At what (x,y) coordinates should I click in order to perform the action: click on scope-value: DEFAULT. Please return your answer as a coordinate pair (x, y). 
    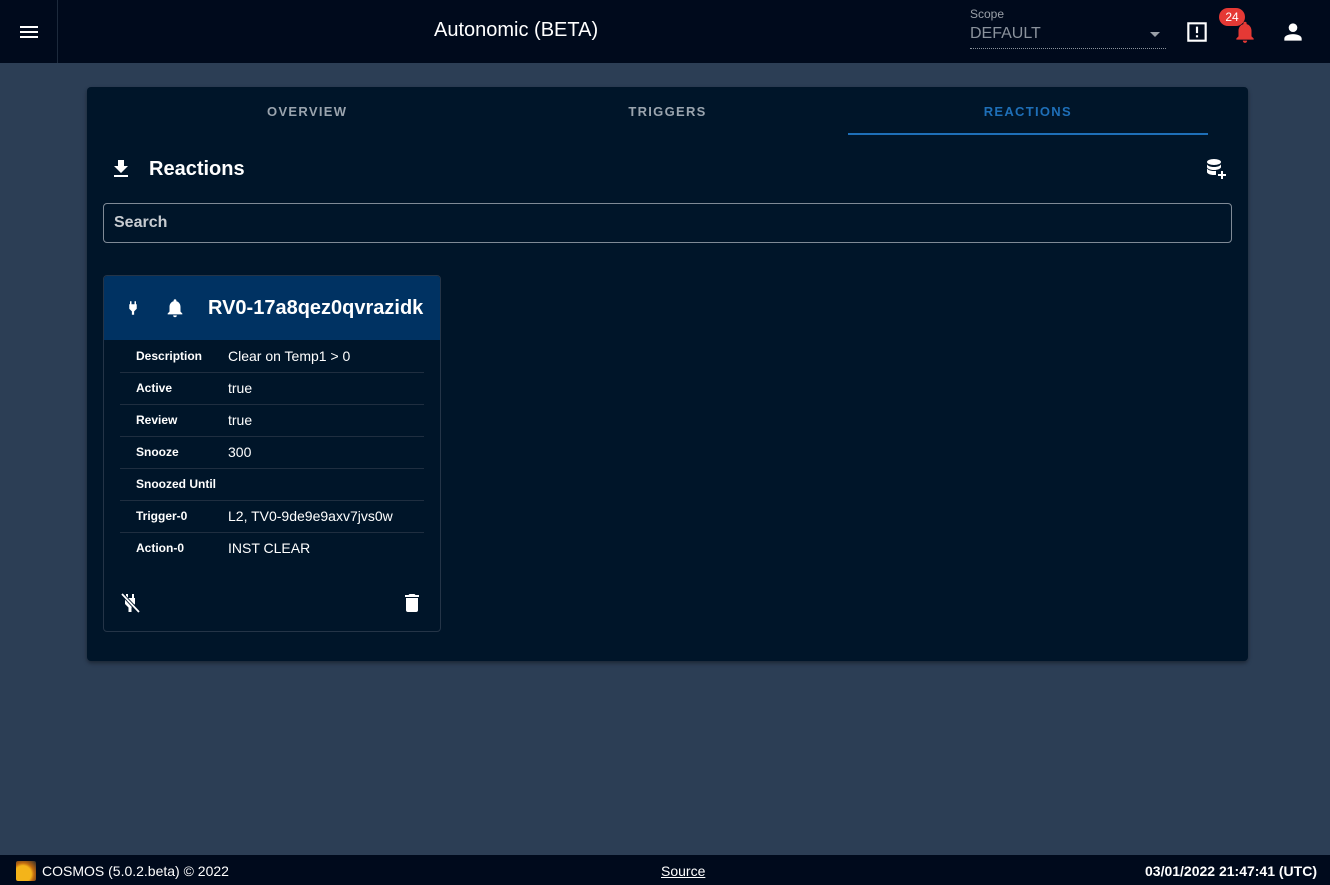
    Looking at the image, I should click on (1005, 33).